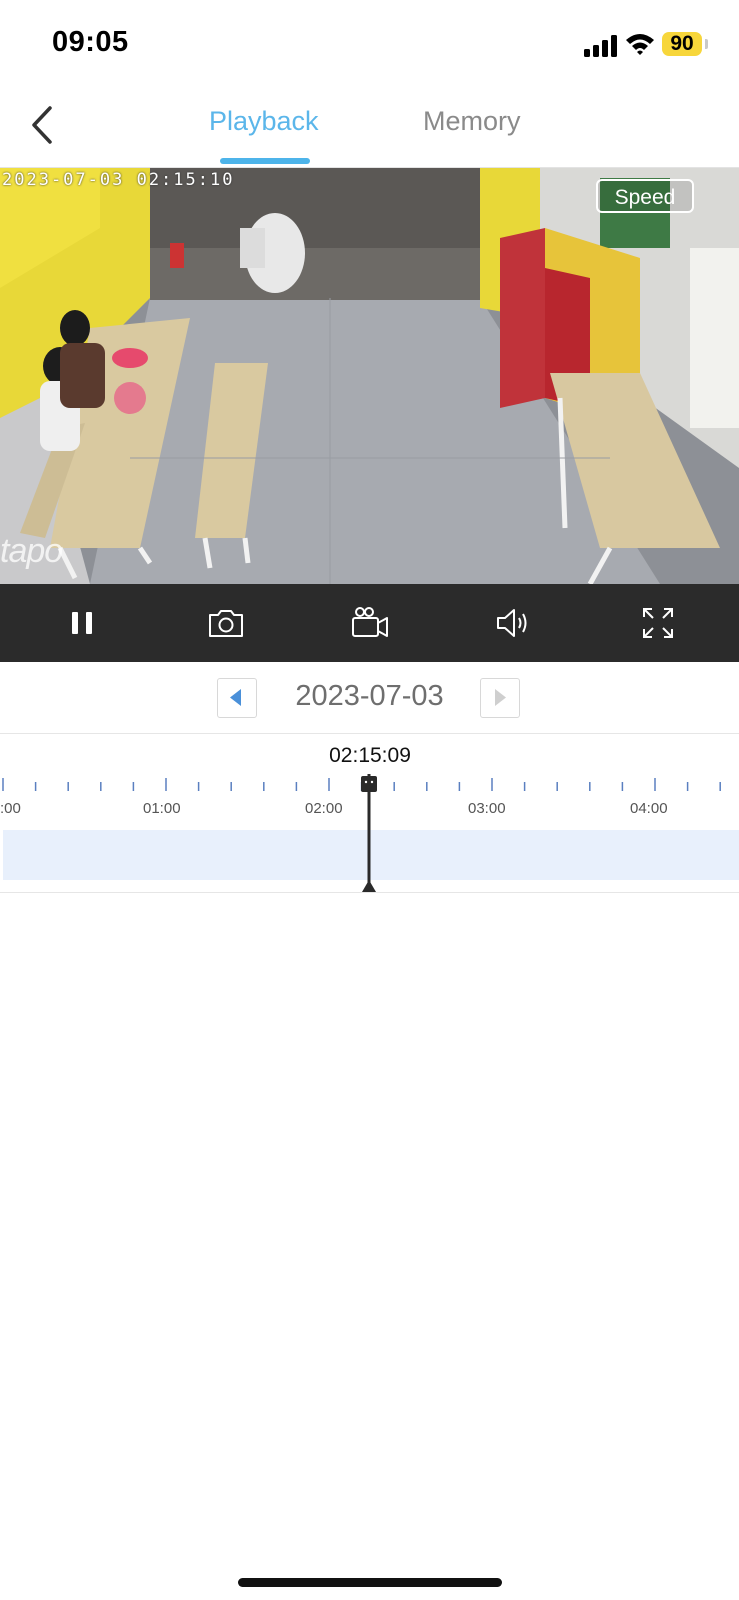  I want to click on playback-controls, so click(369, 623).